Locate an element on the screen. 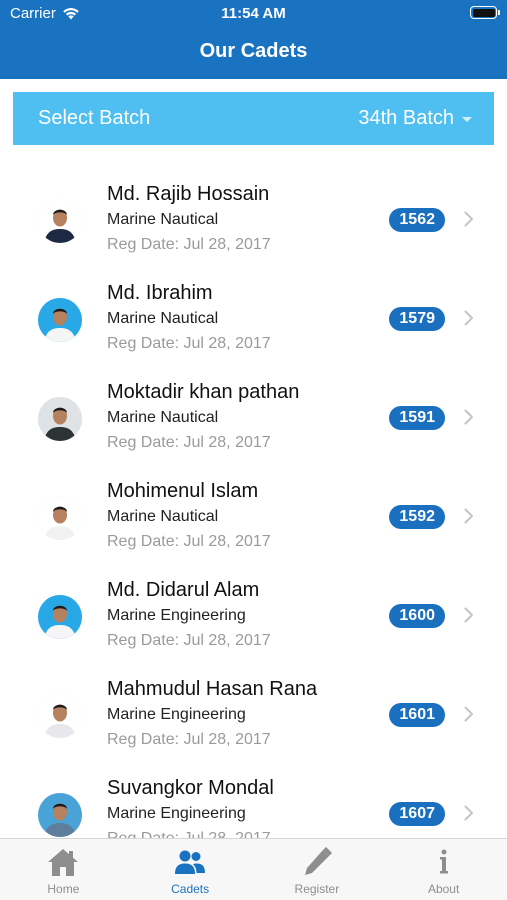 The height and width of the screenshot is (900, 507). tab-label: About is located at coordinates (443, 889).